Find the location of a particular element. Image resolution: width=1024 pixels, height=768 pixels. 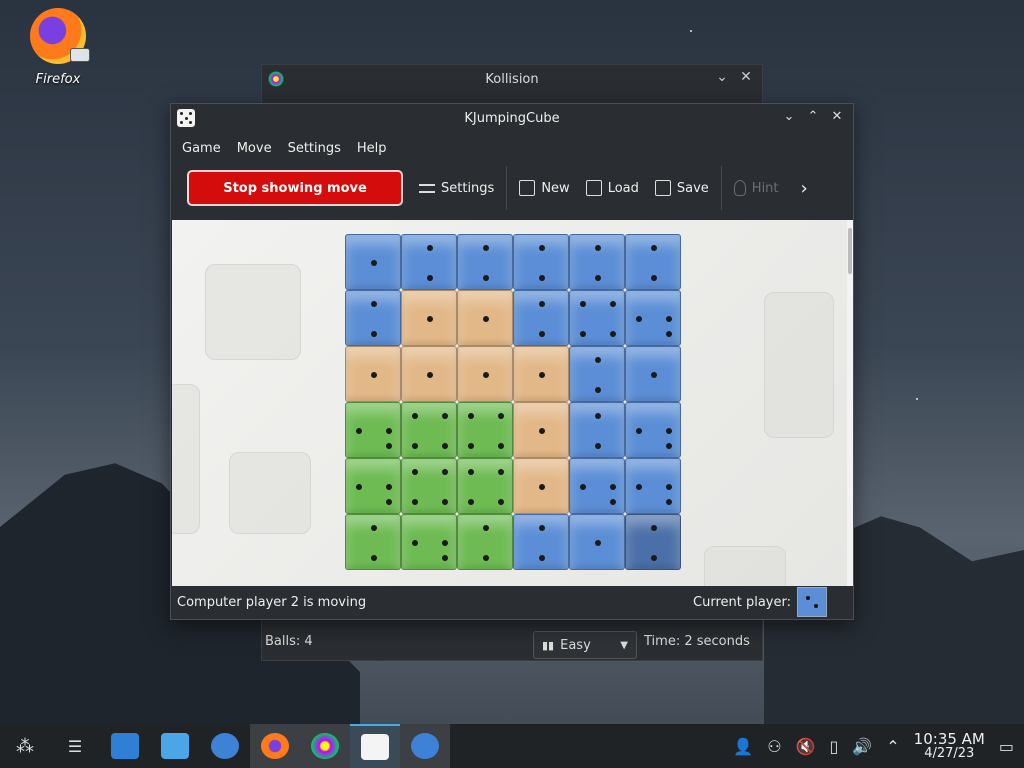

hint-button: Hint is located at coordinates (756, 188).